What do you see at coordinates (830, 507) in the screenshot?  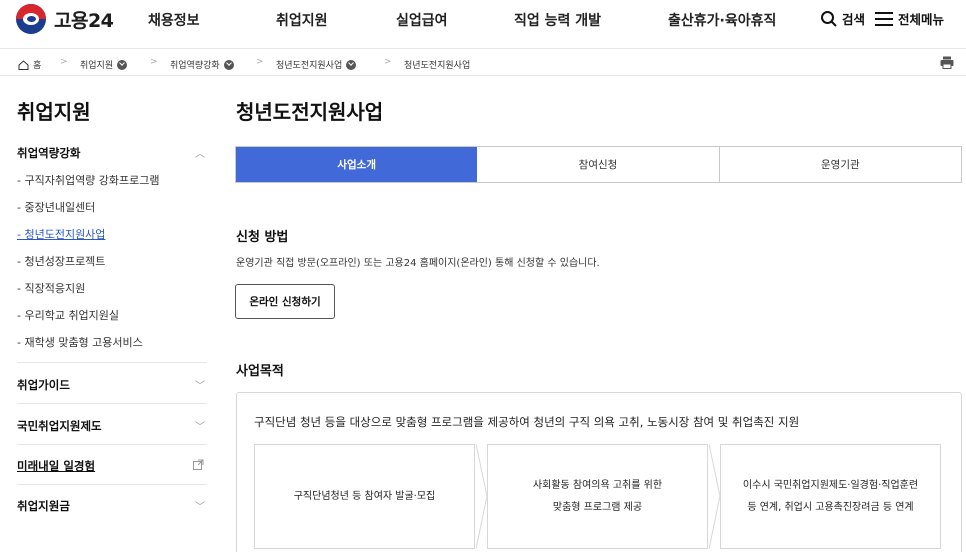 I see `purpose-card-line: 등 연계, 취업시 고용촉진장려금 등 연계` at bounding box center [830, 507].